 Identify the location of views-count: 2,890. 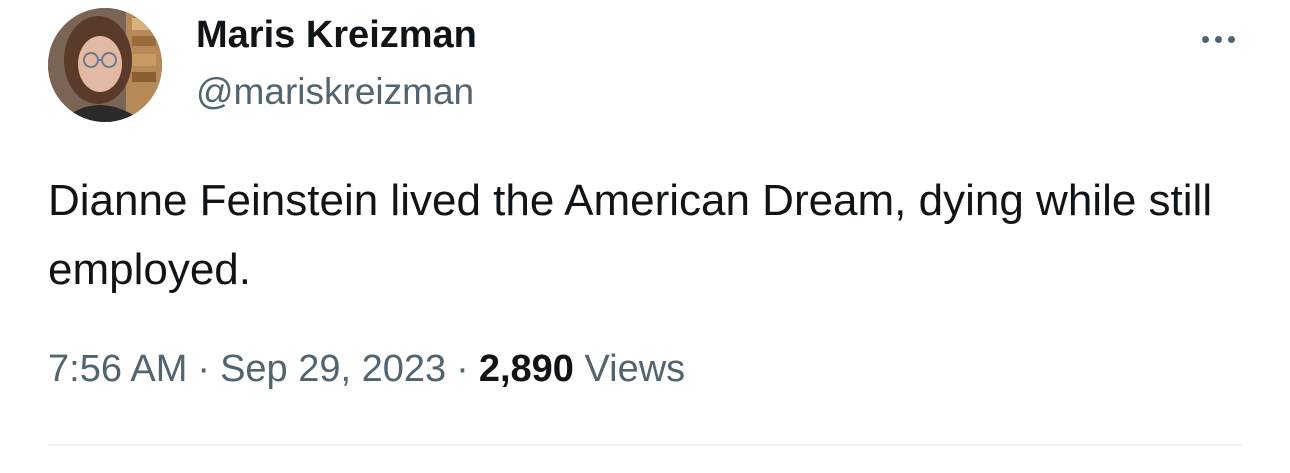
(526, 369).